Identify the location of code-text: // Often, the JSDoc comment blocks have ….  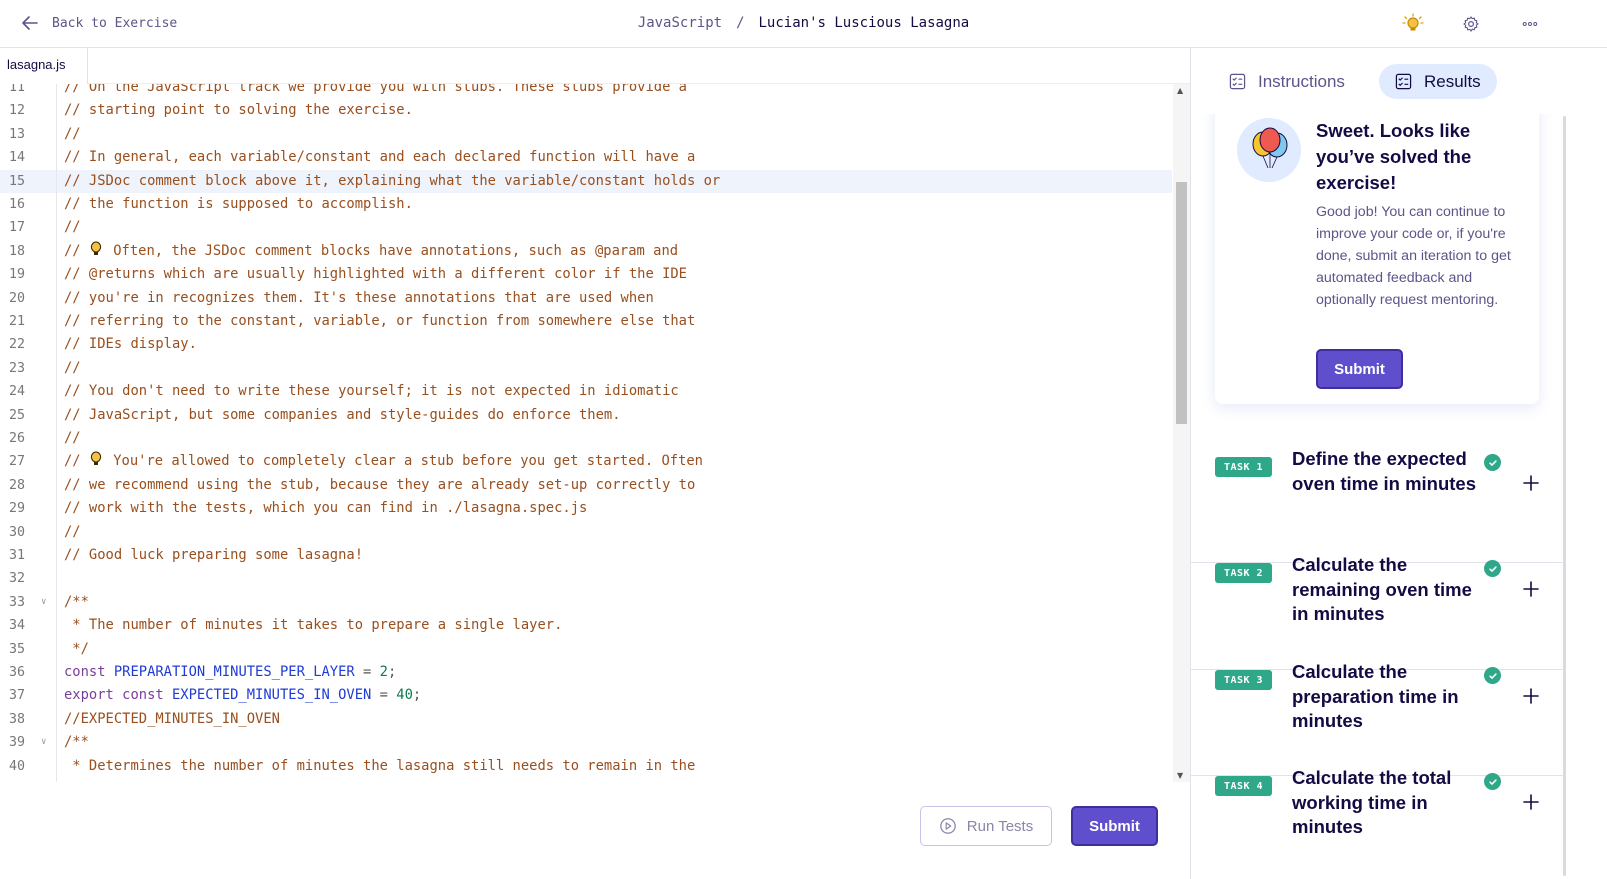
(371, 250).